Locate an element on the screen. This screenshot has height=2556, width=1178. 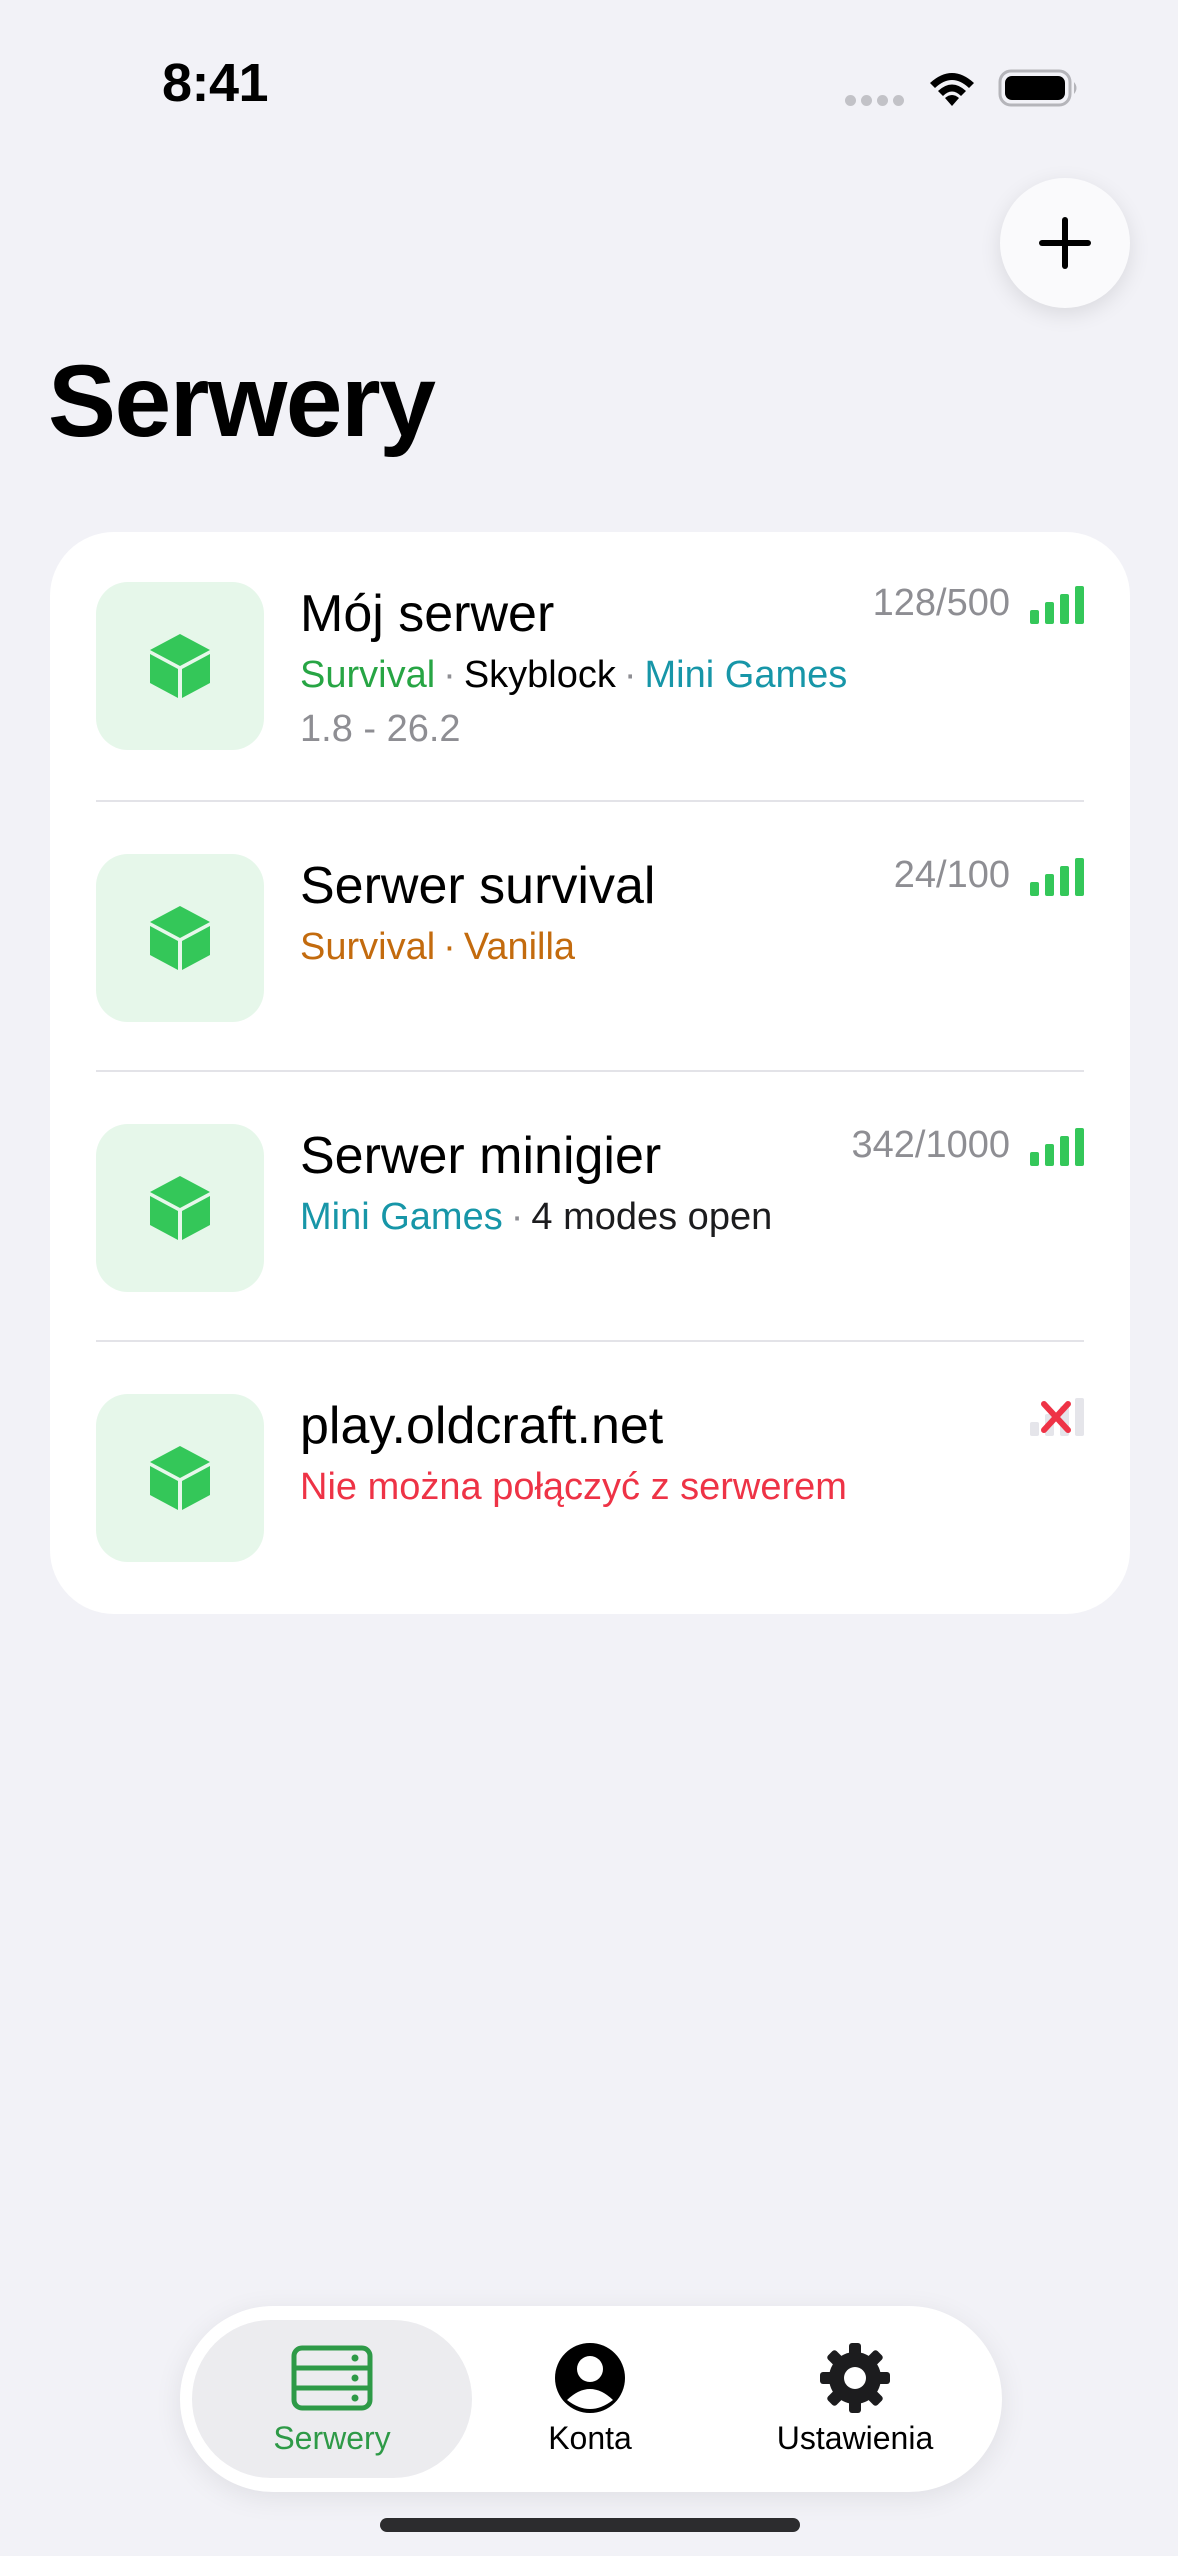
server-tags: Mini Games · 4 modes open is located at coordinates (536, 1217).